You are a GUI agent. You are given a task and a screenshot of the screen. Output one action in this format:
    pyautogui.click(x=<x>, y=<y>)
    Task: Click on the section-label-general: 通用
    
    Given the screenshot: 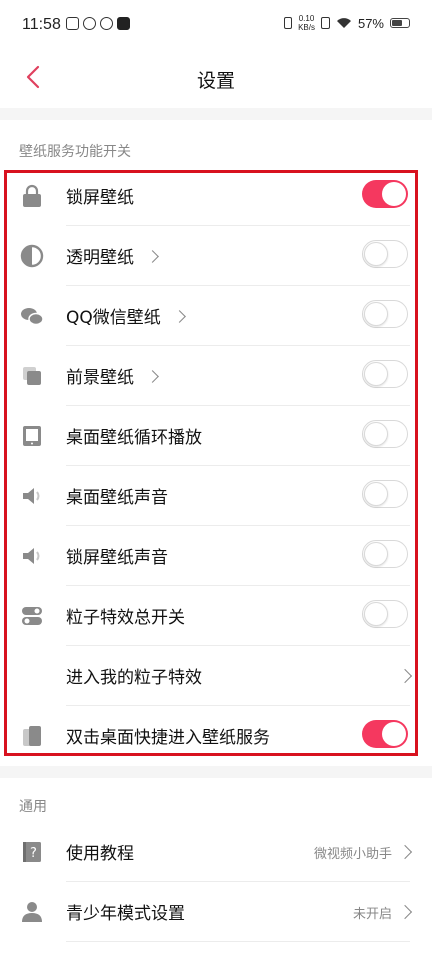 What is the action you would take?
    pyautogui.click(x=33, y=807)
    